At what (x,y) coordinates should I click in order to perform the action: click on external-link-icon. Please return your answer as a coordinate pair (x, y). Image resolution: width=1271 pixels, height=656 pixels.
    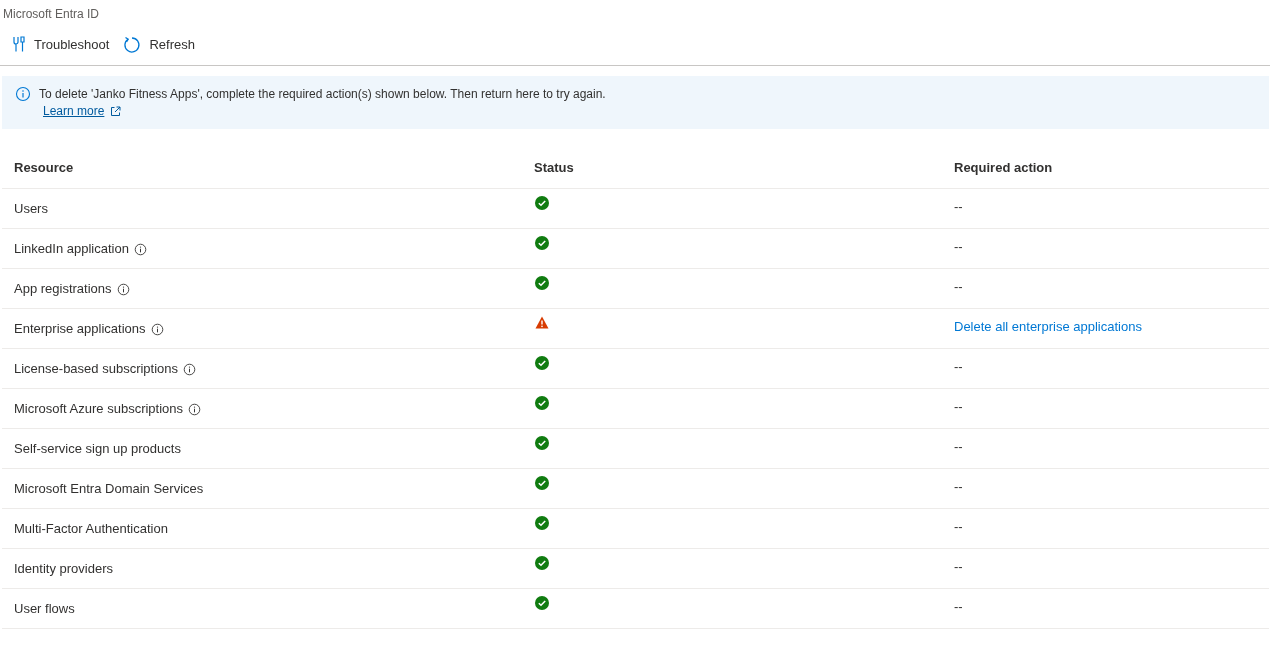
    Looking at the image, I should click on (116, 111).